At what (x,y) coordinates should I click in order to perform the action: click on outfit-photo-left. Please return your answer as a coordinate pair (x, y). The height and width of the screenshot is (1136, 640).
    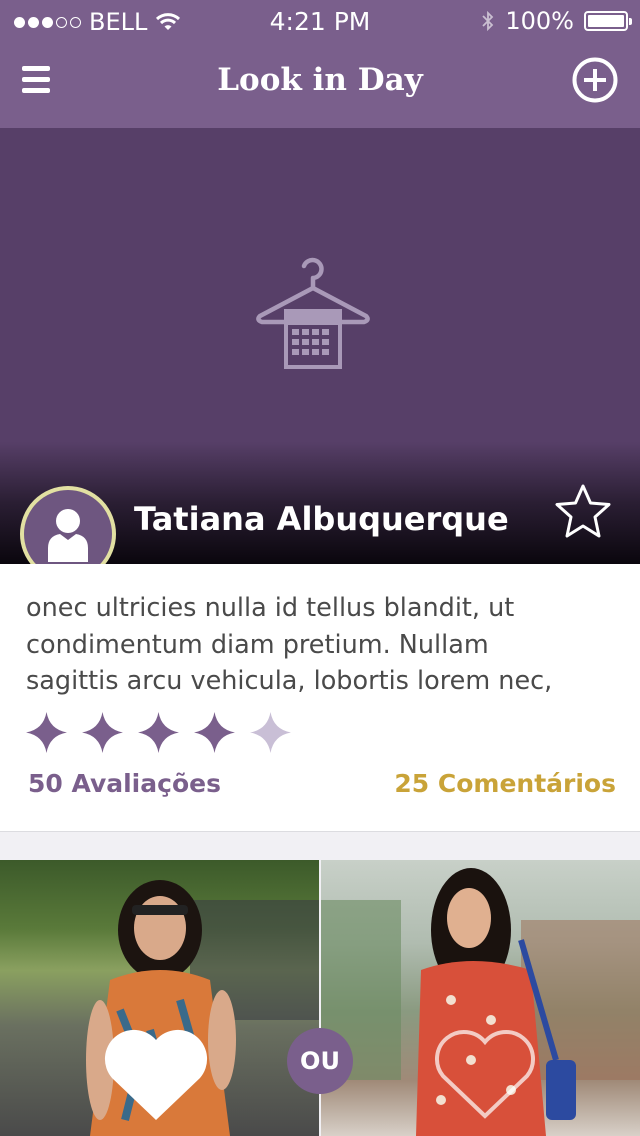
    Looking at the image, I should click on (159, 998).